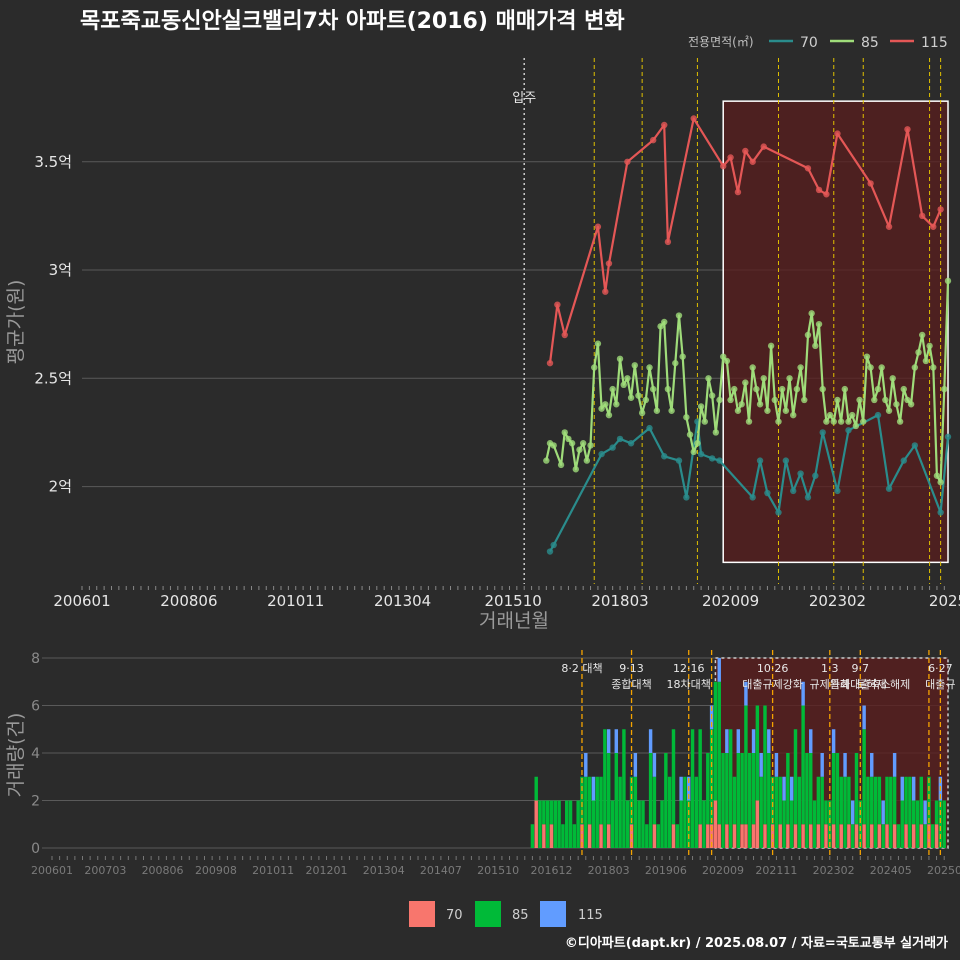 This screenshot has width=960, height=960. What do you see at coordinates (16, 322) in the screenshot?
I see `y-axis-title: 평균가(원)` at bounding box center [16, 322].